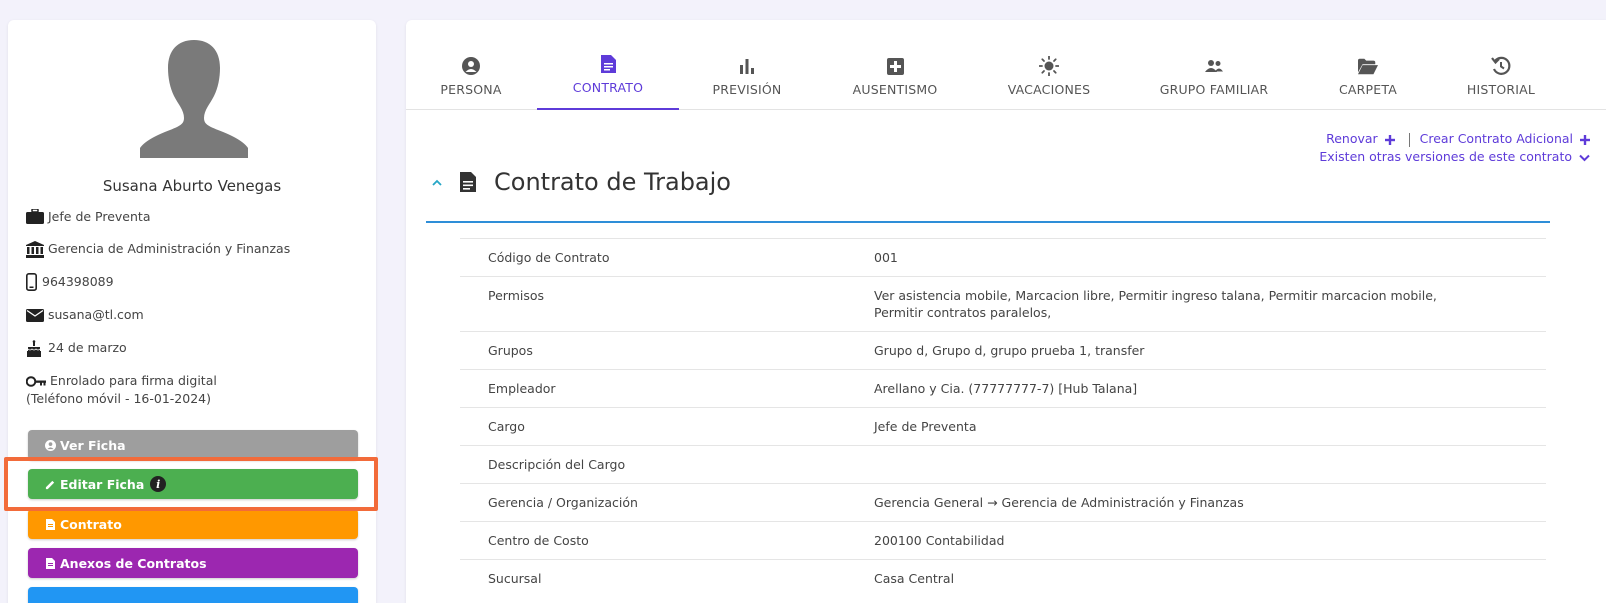  I want to click on divider, so click(1409, 139).